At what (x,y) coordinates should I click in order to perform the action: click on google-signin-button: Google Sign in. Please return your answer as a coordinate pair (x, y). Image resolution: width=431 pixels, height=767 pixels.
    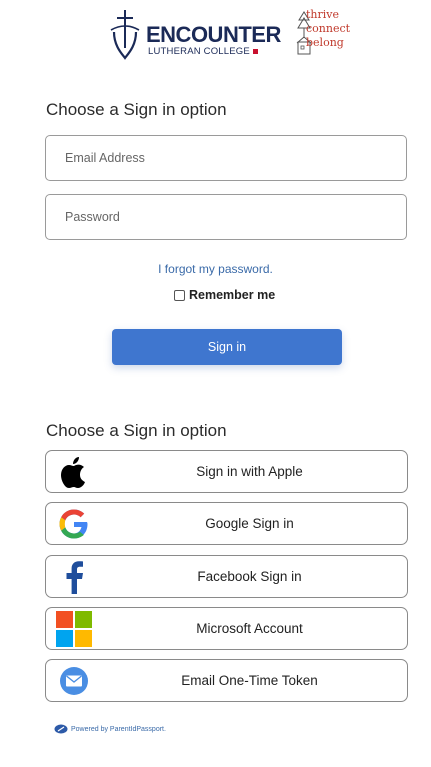
    Looking at the image, I should click on (226, 523).